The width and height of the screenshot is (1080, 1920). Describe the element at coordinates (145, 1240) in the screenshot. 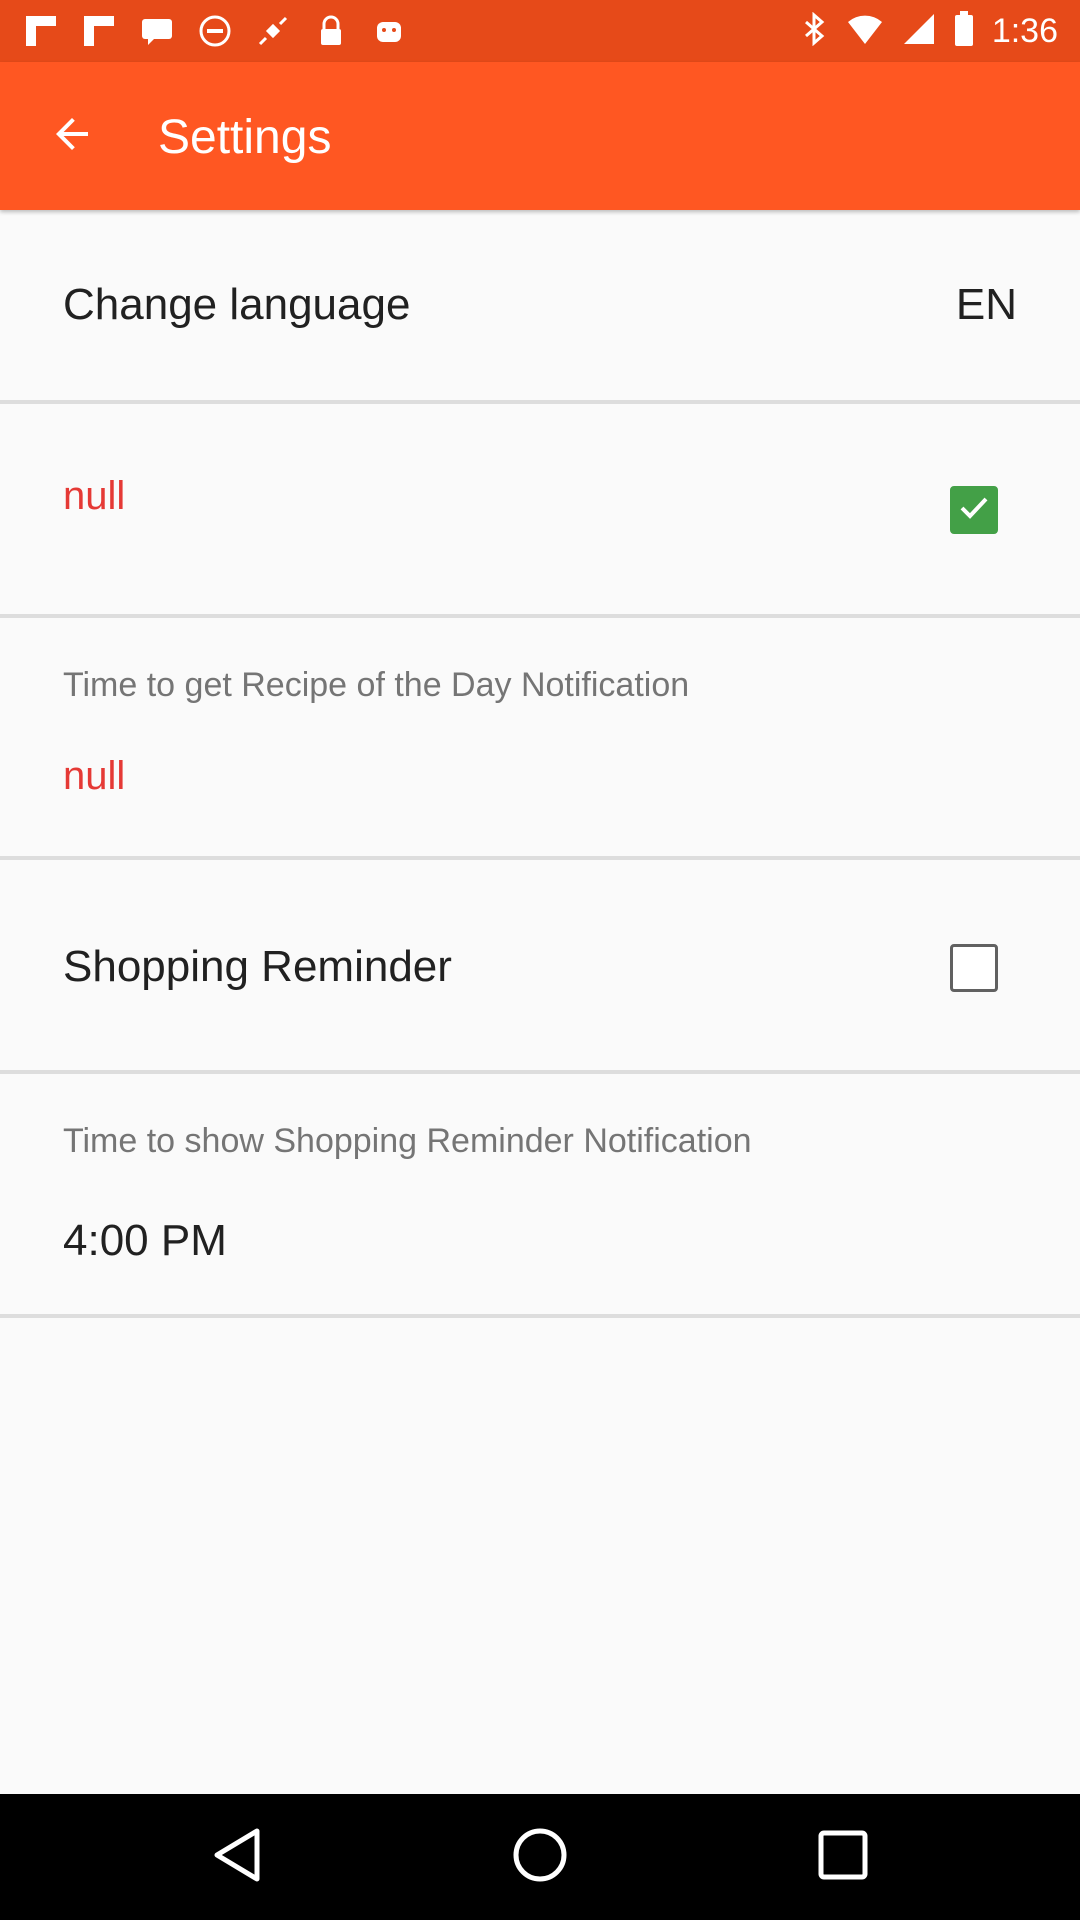

I see `shopping-time-value: 4:00 PM` at that location.